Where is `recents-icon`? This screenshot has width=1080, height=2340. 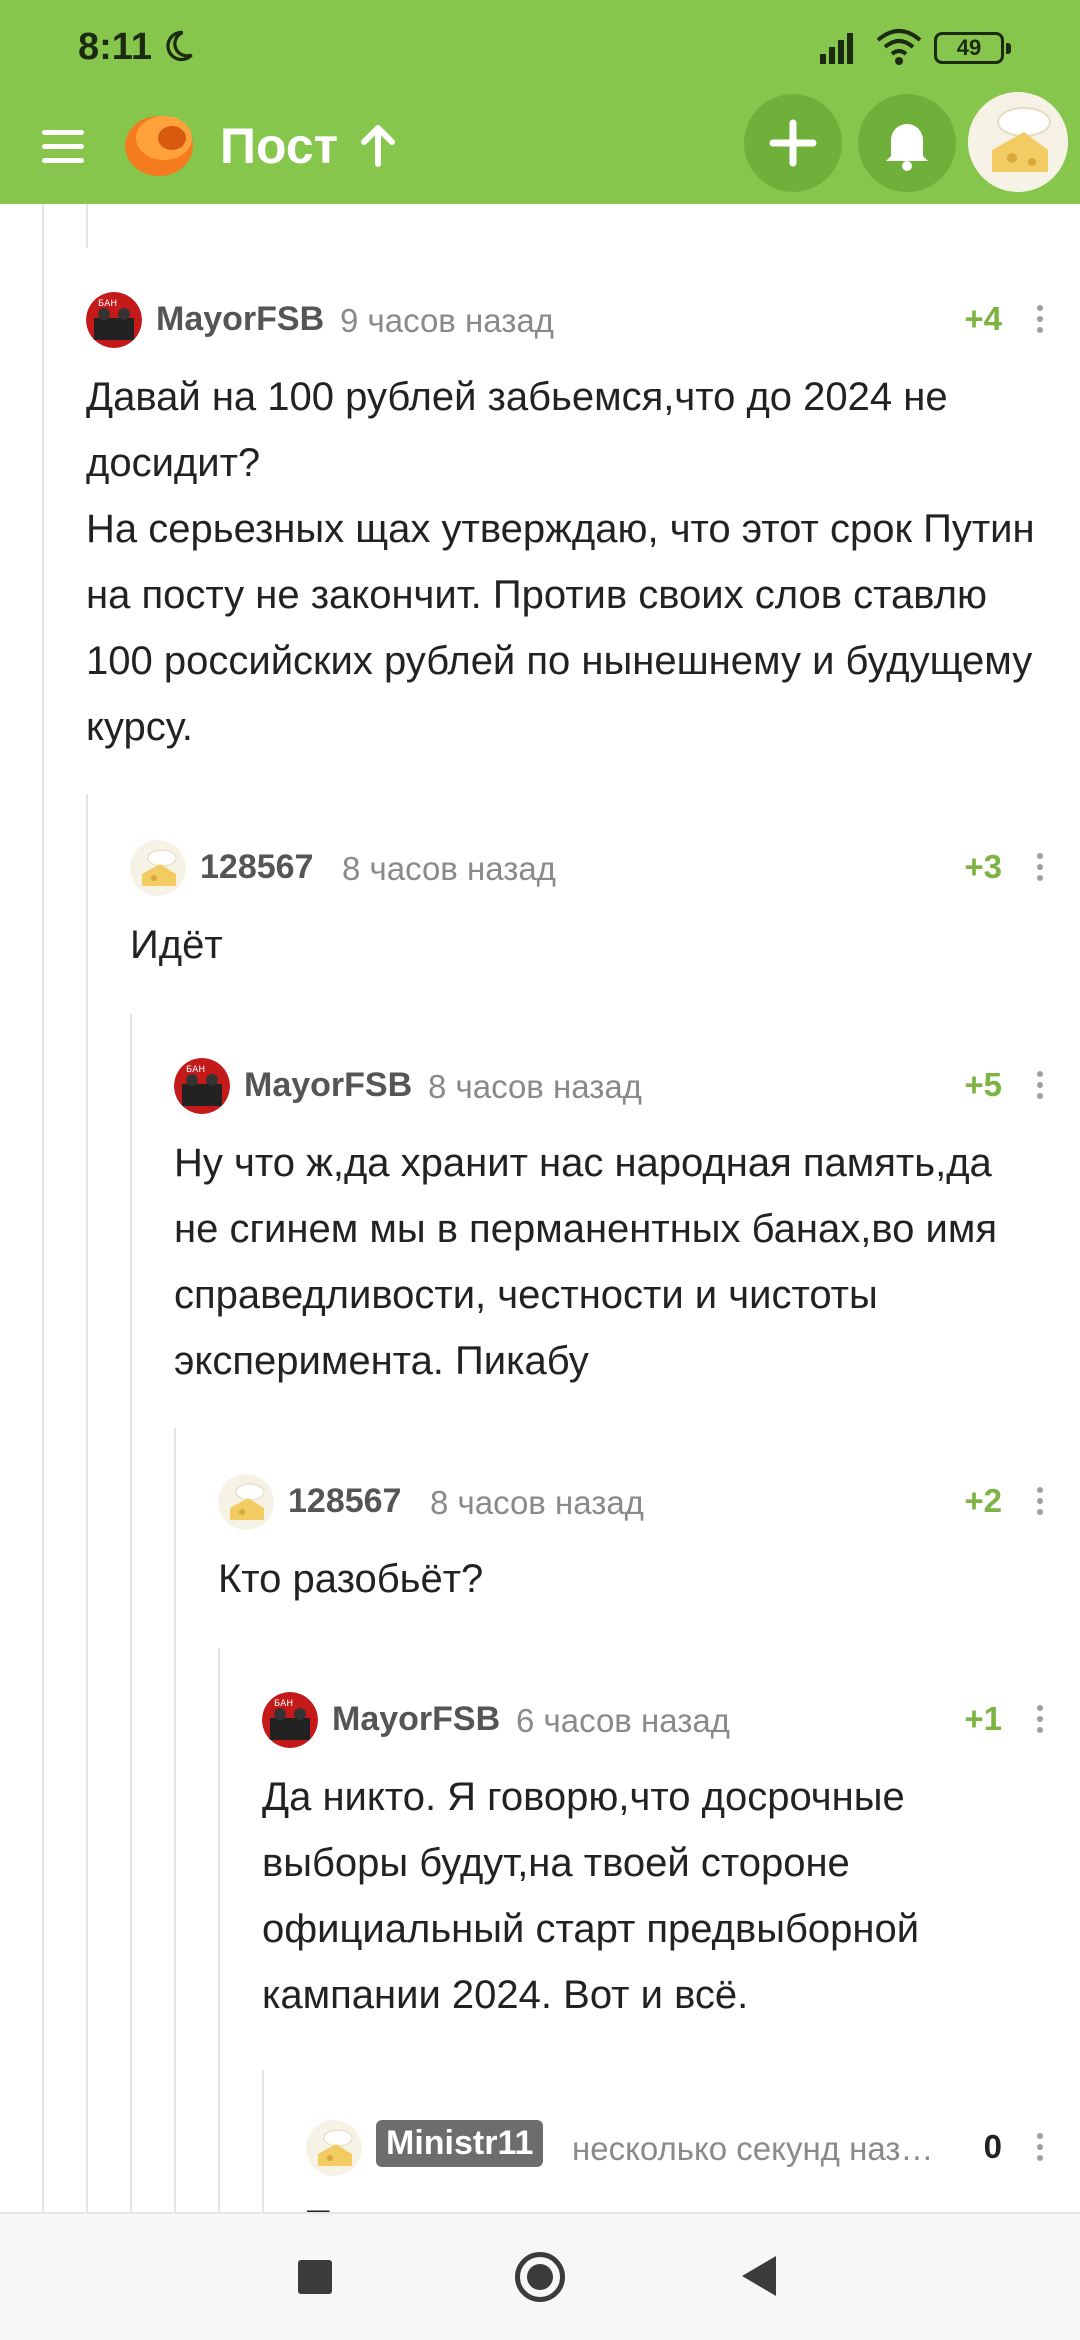
recents-icon is located at coordinates (315, 2277).